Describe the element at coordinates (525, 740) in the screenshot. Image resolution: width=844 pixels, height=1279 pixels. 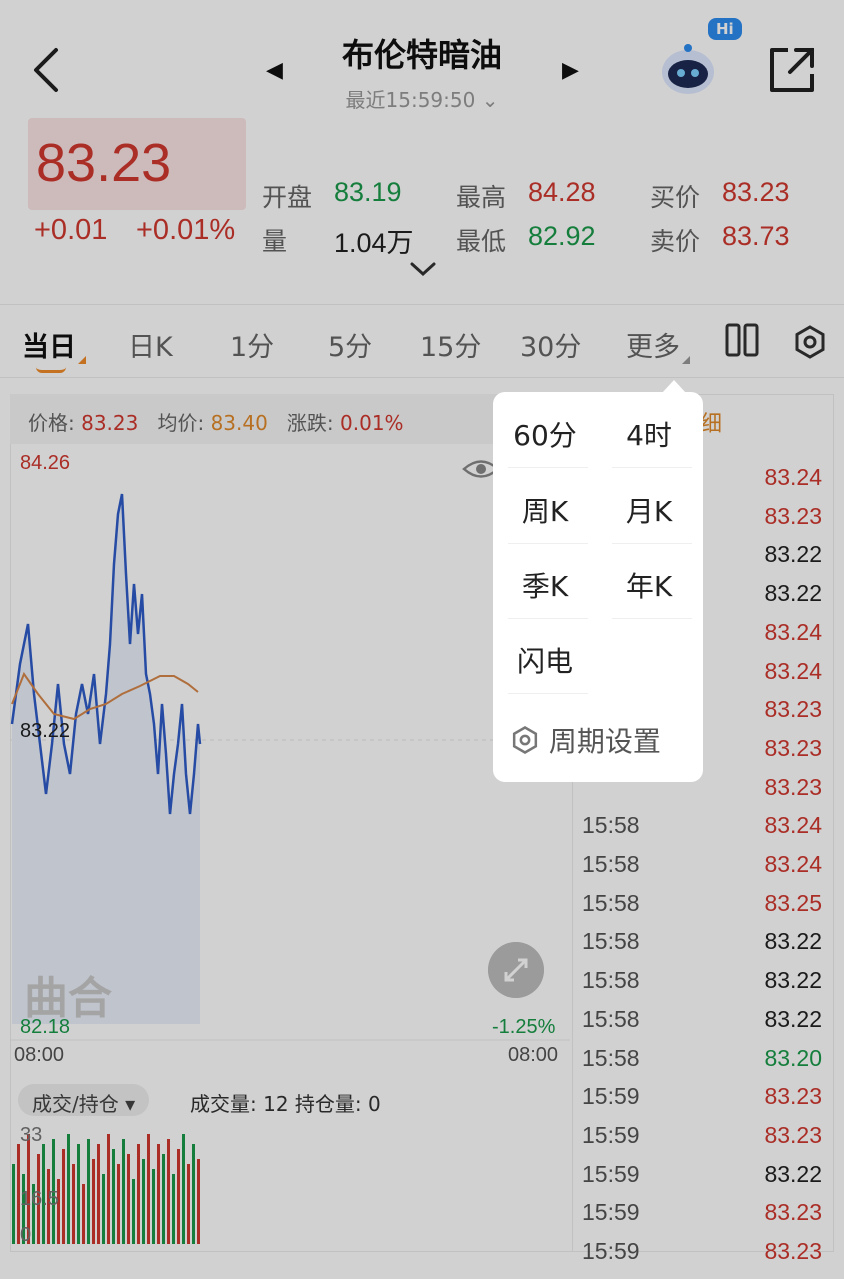
I see `settings-hexagon-icon` at that location.